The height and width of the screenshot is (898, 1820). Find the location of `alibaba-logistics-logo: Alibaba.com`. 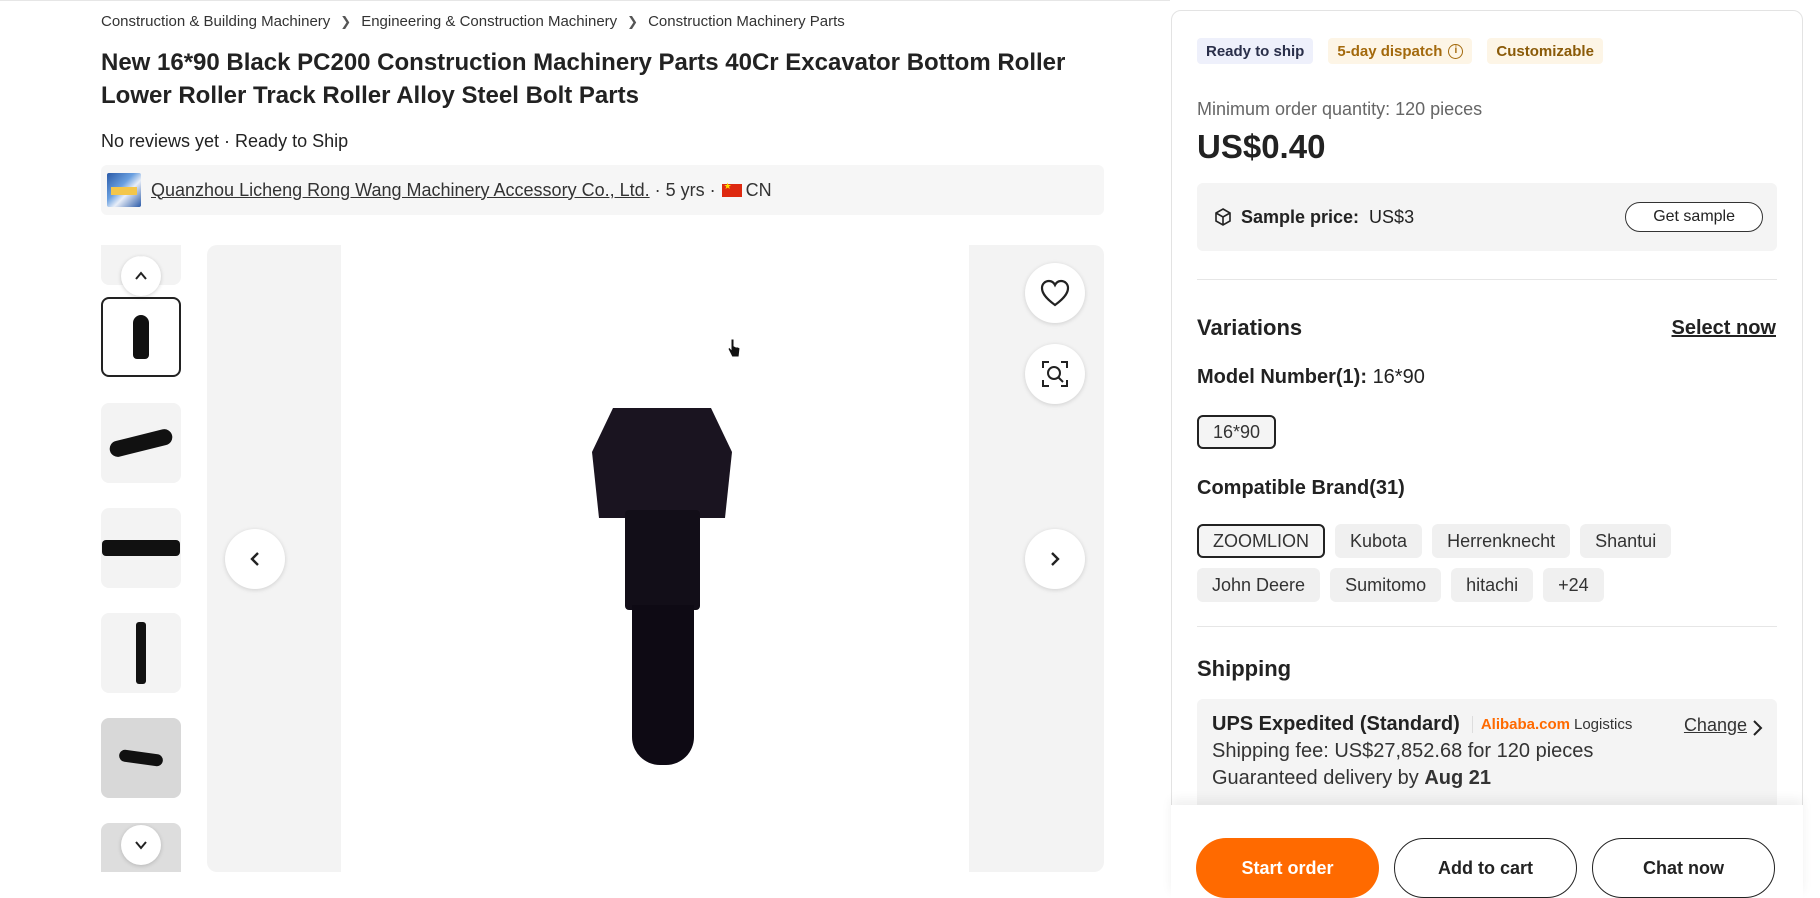

alibaba-logistics-logo: Alibaba.com is located at coordinates (1520, 724).